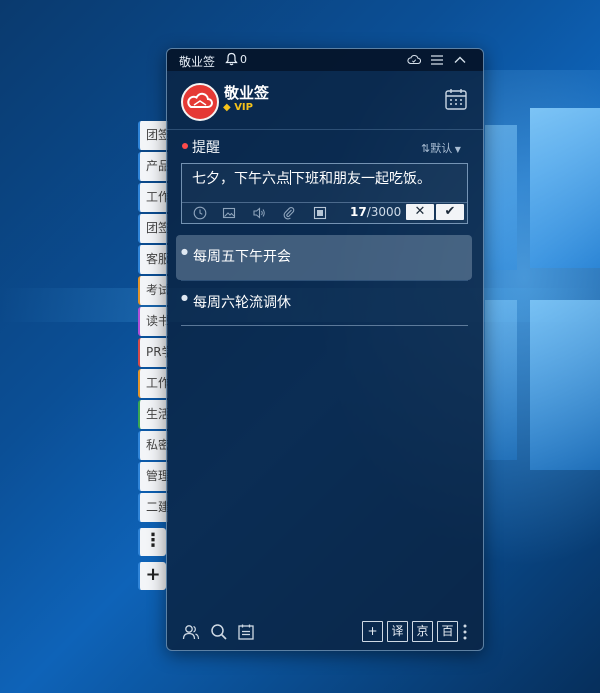 Image resolution: width=600 pixels, height=693 pixels. Describe the element at coordinates (361, 179) in the screenshot. I see `note-text-after: 下班和朋友一起吃饭。` at that location.